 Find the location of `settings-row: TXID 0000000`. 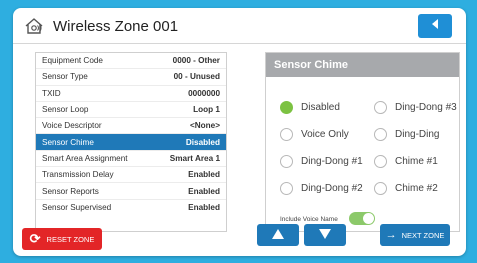

settings-row: TXID 0000000 is located at coordinates (131, 94).